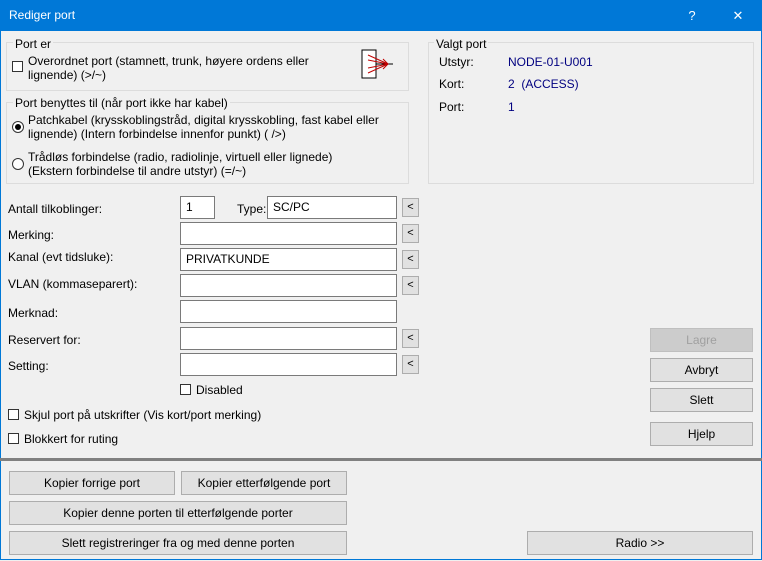  I want to click on trunk-port-icon, so click(377, 64).